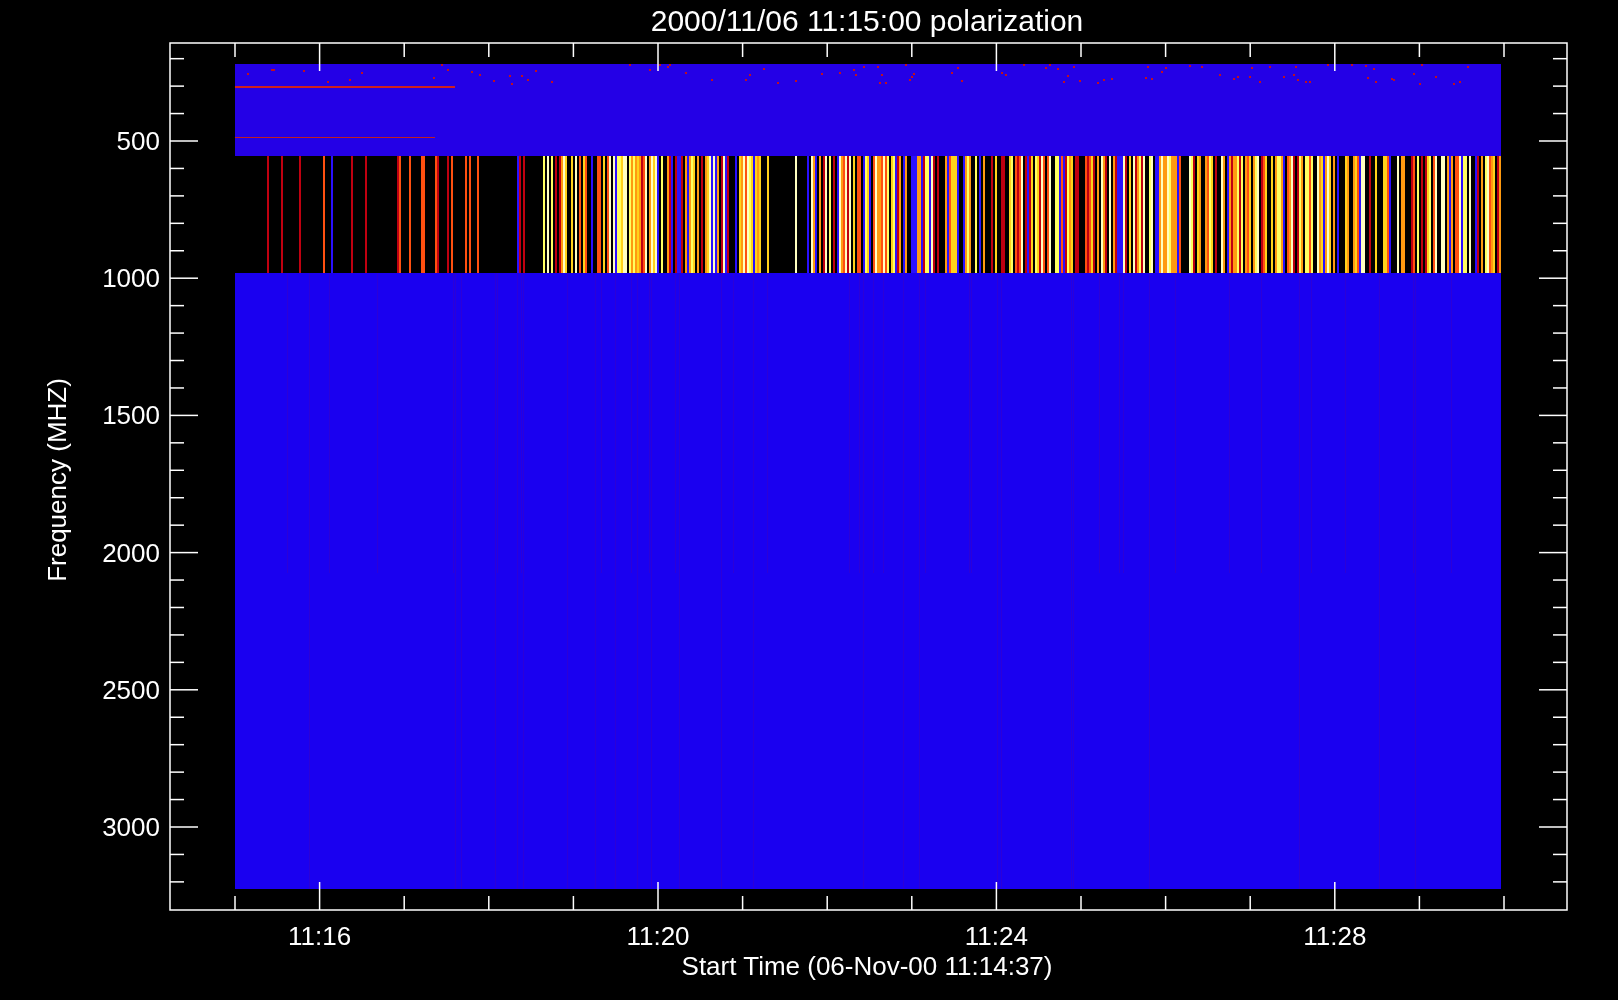 The height and width of the screenshot is (1000, 1618). What do you see at coordinates (996, 936) in the screenshot?
I see `x-tick-label: 11:24` at bounding box center [996, 936].